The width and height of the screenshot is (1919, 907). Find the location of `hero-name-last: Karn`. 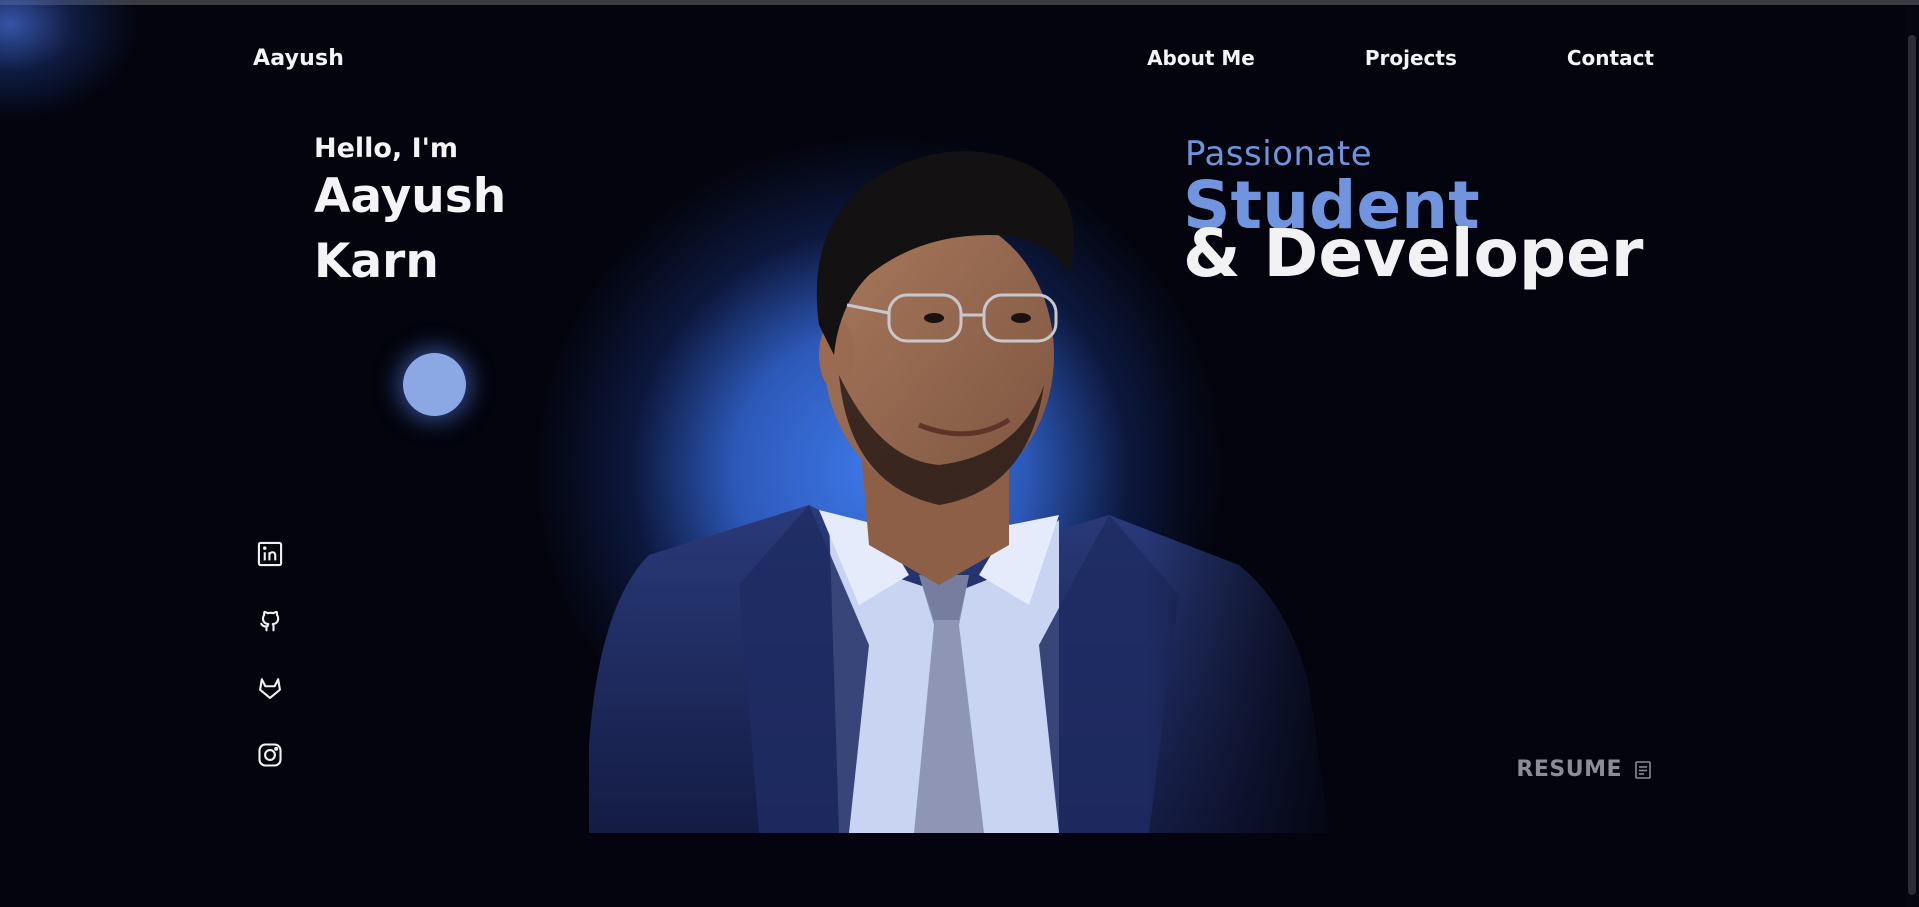

hero-name-last: Karn is located at coordinates (376, 261).